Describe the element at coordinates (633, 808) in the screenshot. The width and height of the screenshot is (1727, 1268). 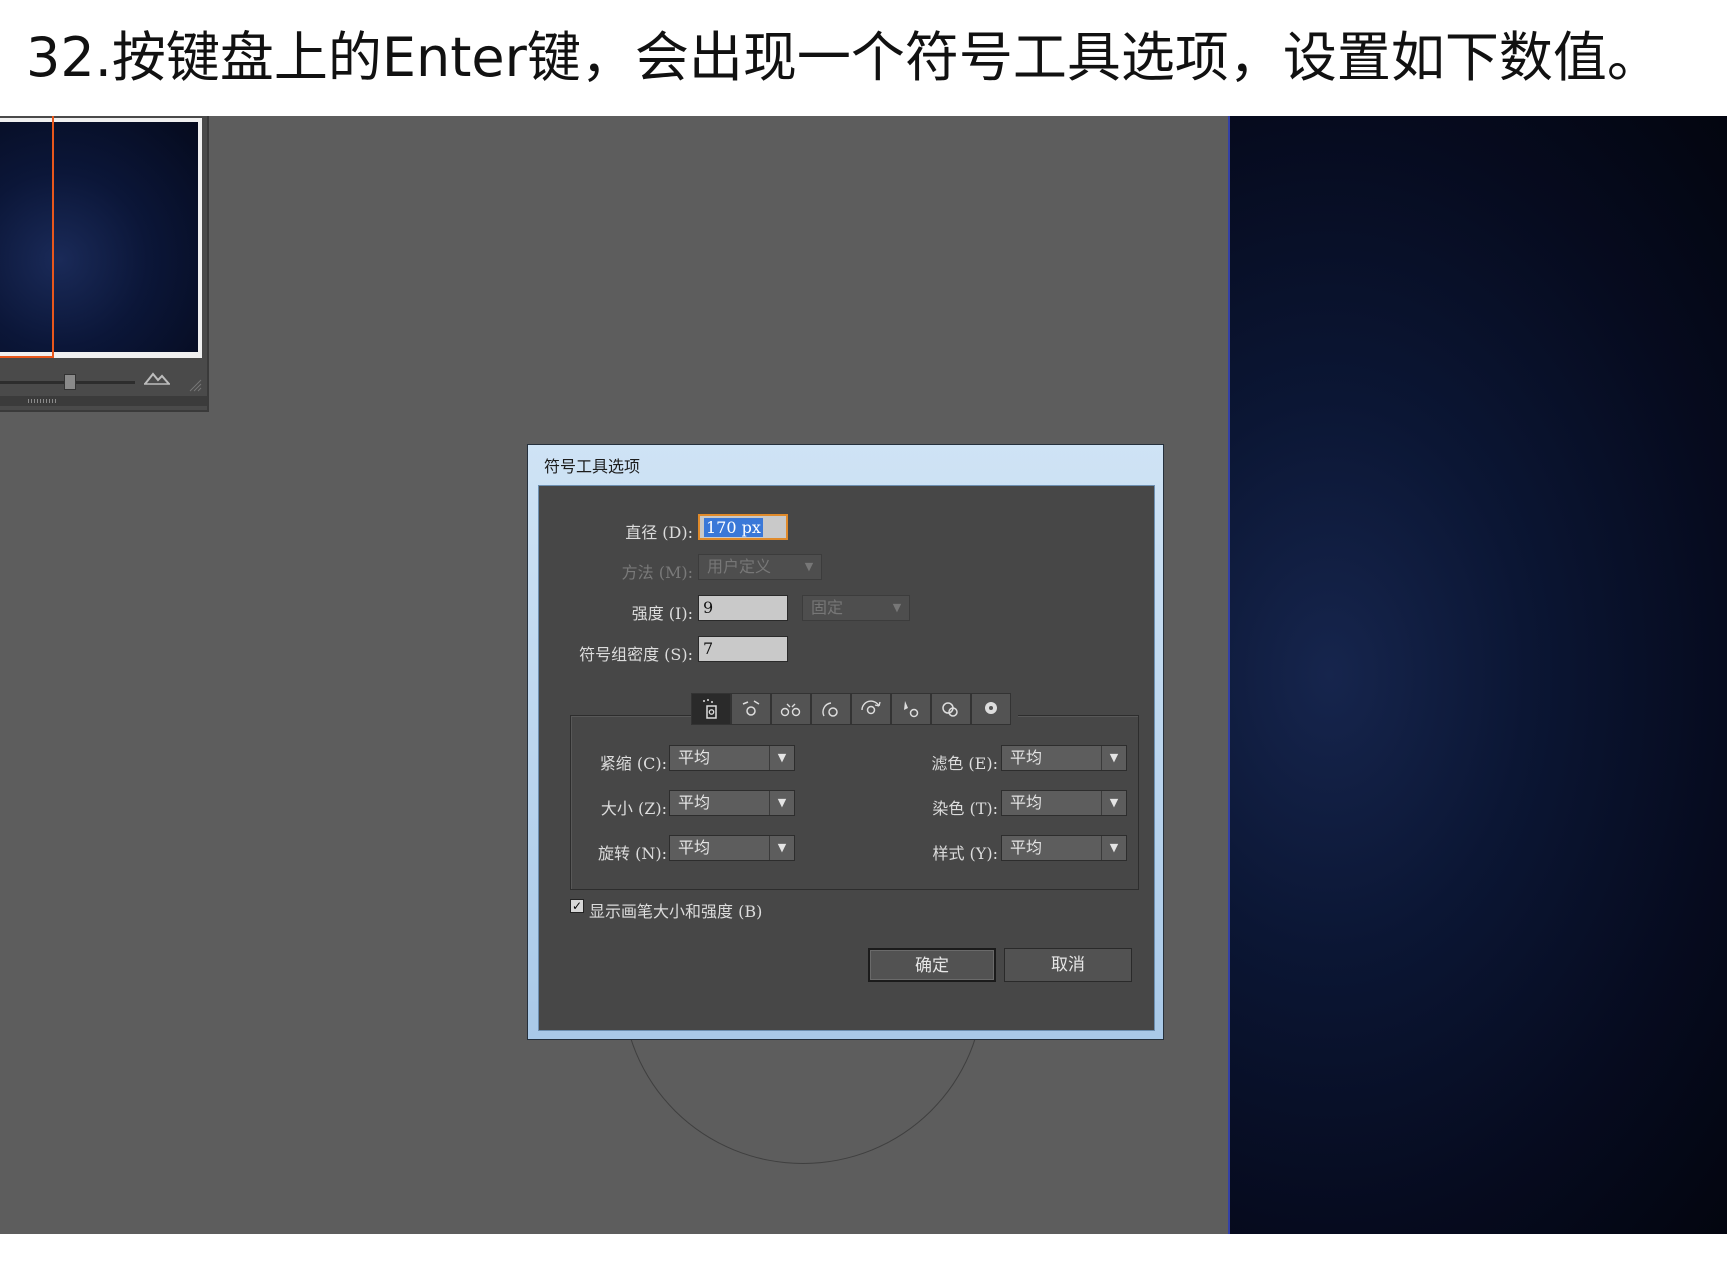
I see `size-label: 大小 (Z):` at that location.